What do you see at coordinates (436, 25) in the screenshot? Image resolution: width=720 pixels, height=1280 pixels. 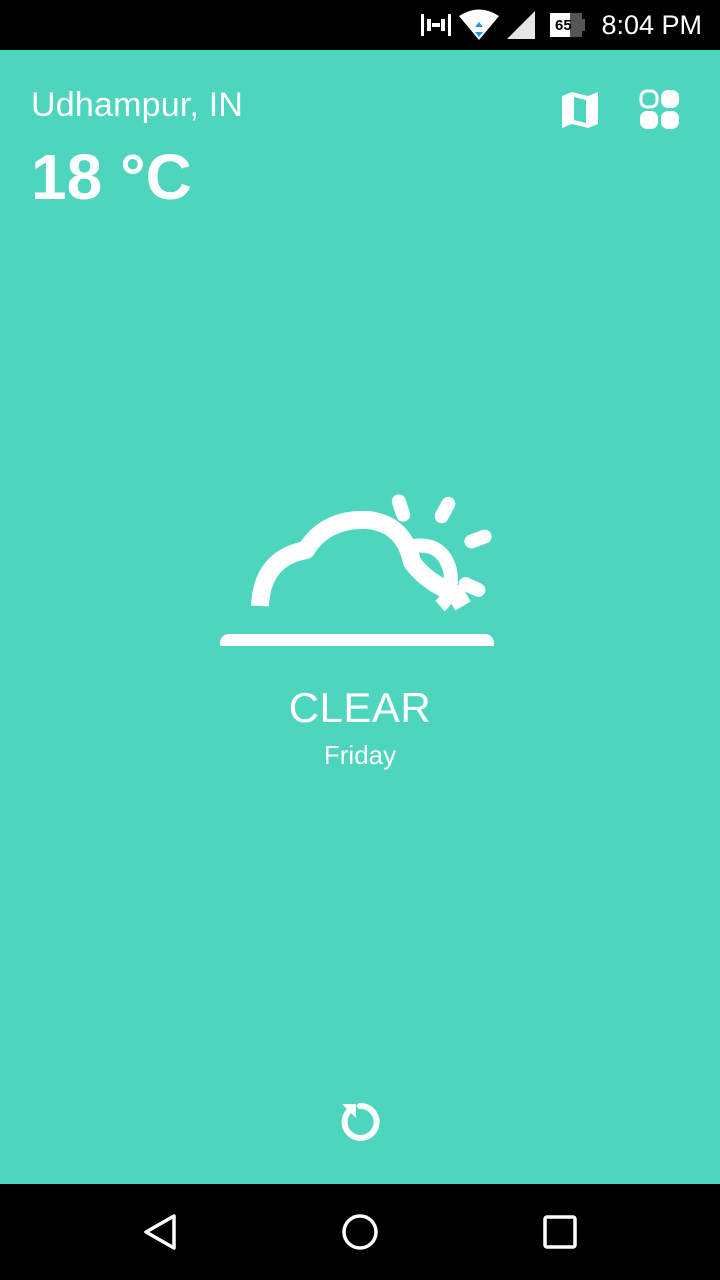 I see `vibrate-icon` at bounding box center [436, 25].